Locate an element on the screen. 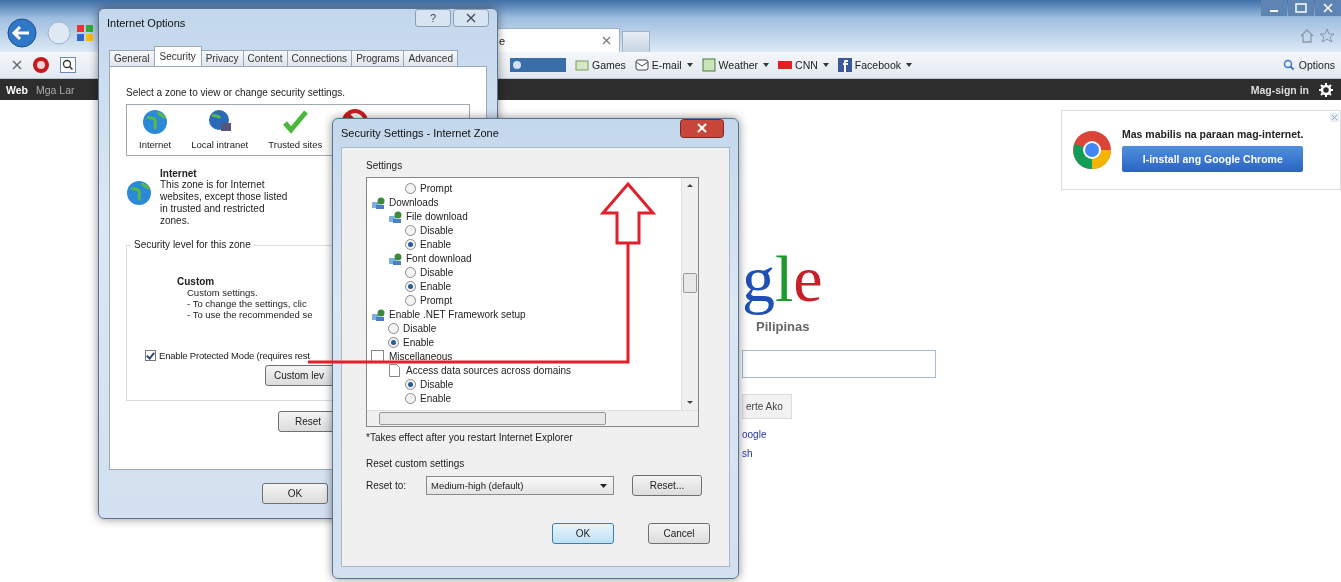 The image size is (1341, 582). setting-label: Enable .NET Framework setup is located at coordinates (457, 314).